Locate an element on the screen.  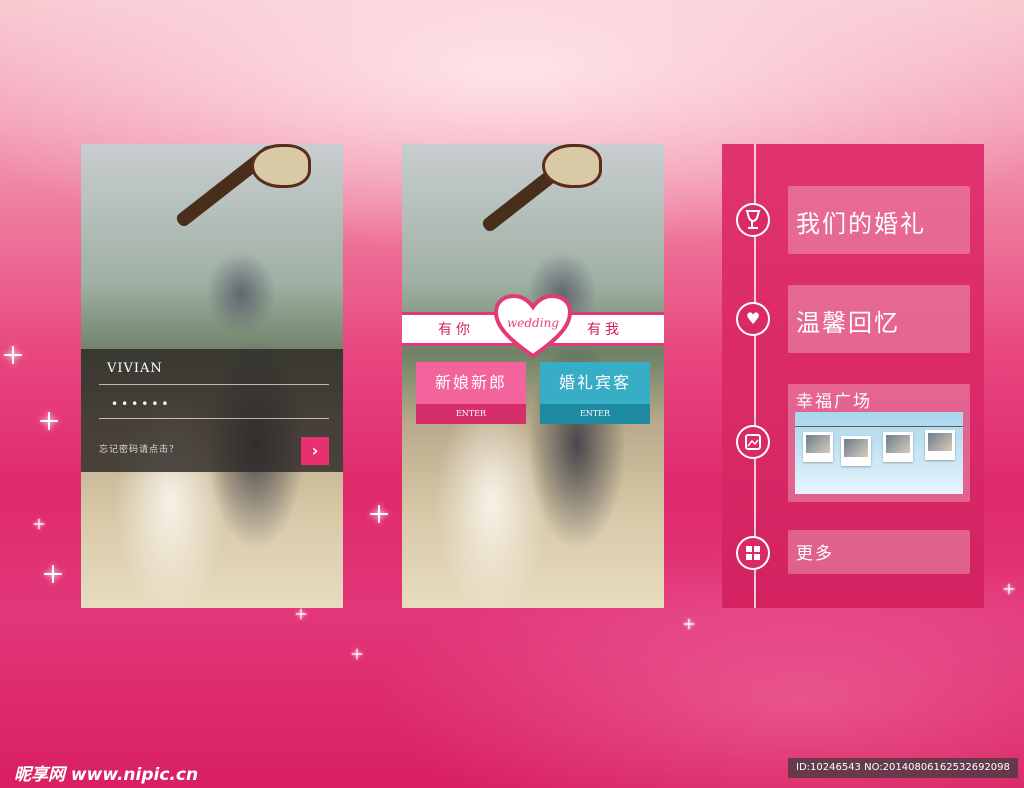
username-input: VIVIAN is located at coordinates (135, 368).